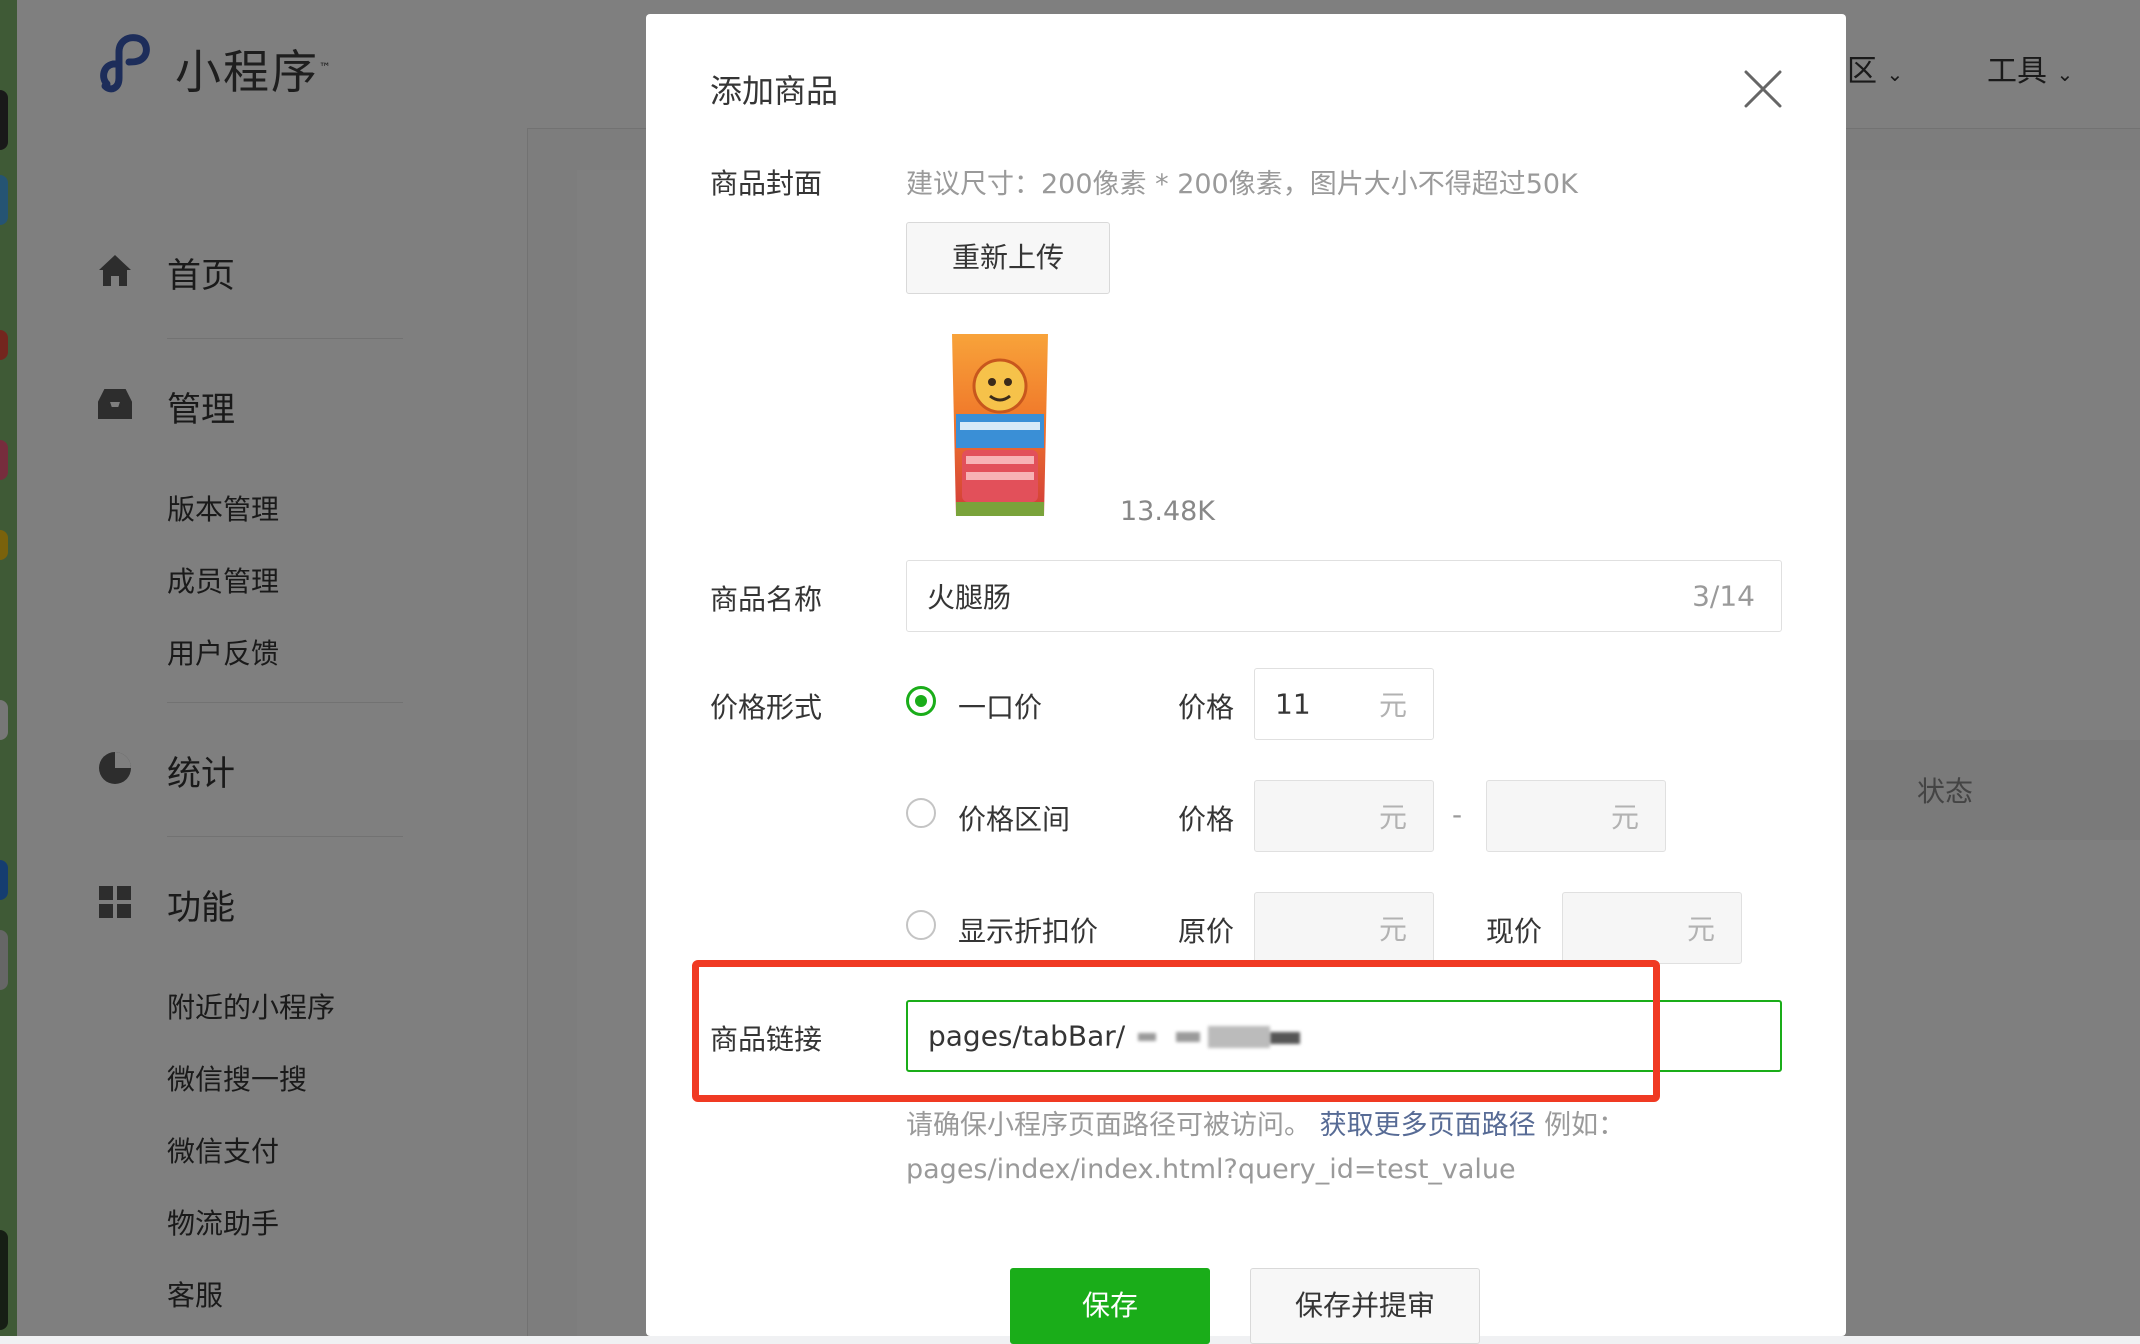 Image resolution: width=2140 pixels, height=1344 pixels. Describe the element at coordinates (1108, 1125) in the screenshot. I see `link-hint-text: 请确保小程序页面路径可被访问。` at that location.